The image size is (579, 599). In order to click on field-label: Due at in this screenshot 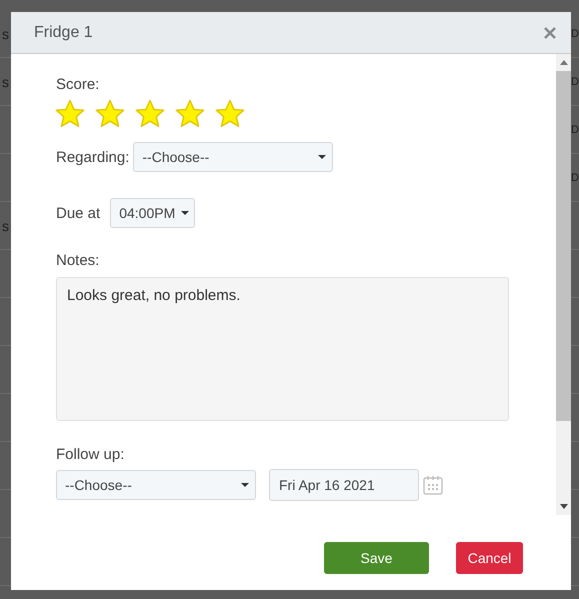, I will do `click(78, 213)`.